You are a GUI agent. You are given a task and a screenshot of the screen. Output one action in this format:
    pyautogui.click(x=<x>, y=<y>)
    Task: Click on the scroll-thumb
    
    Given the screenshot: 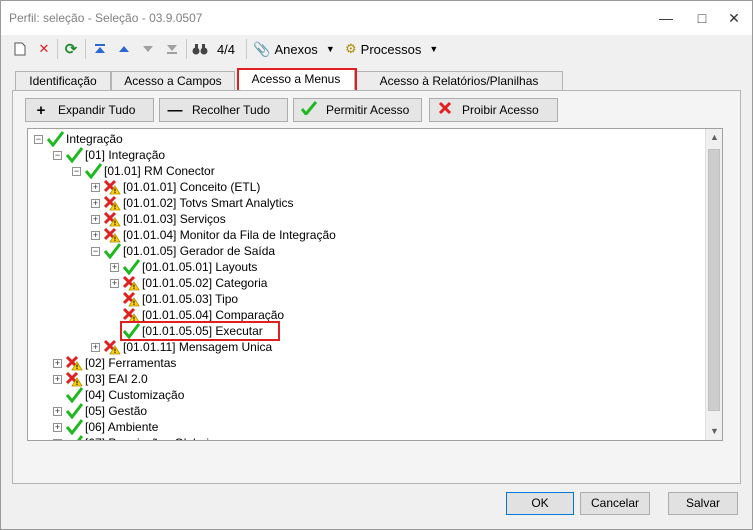 What is the action you would take?
    pyautogui.click(x=714, y=280)
    